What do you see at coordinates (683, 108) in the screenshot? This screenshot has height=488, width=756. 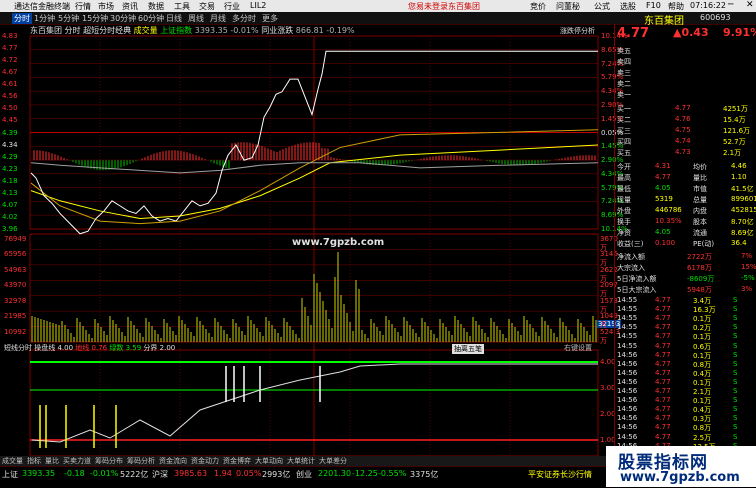 I see `buy-row-price: 4.77` at bounding box center [683, 108].